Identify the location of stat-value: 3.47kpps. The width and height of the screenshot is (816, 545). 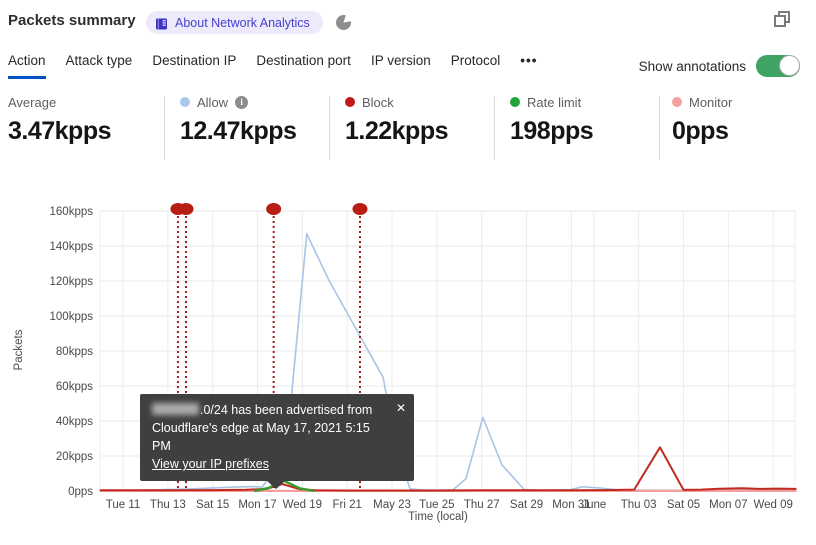
(60, 131).